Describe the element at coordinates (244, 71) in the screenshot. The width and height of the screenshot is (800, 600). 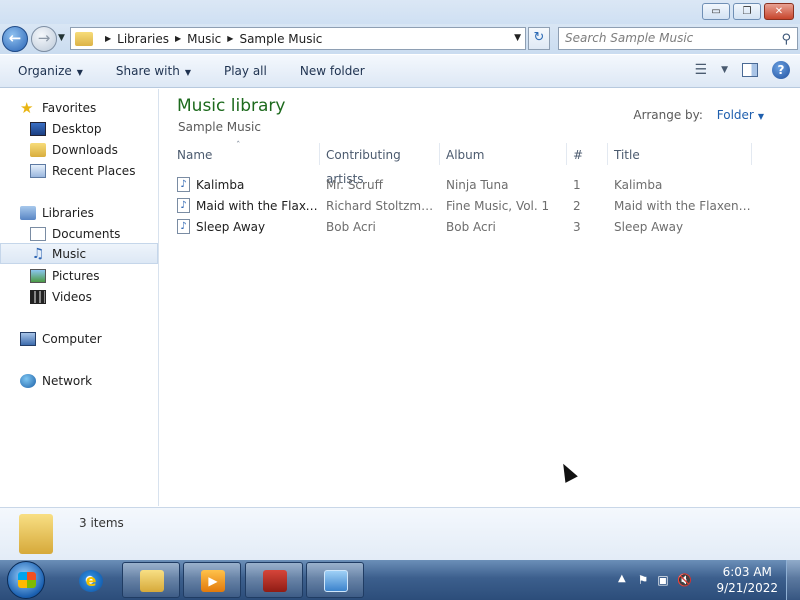
I see `play-all-button: Play all` at that location.